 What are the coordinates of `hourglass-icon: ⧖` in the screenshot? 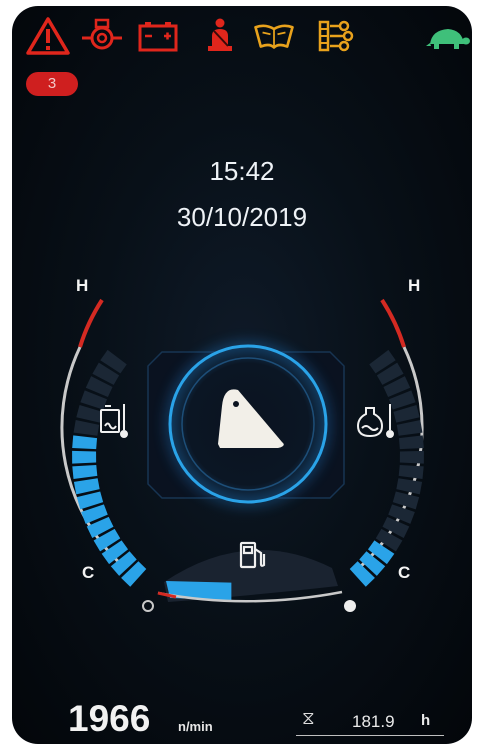 It's located at (308, 718).